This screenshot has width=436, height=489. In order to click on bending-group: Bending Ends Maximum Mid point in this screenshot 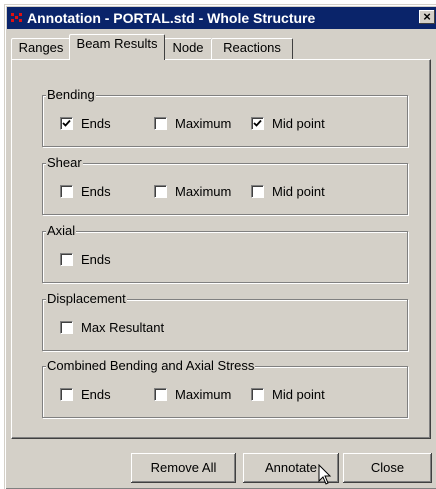, I will do `click(225, 117)`.